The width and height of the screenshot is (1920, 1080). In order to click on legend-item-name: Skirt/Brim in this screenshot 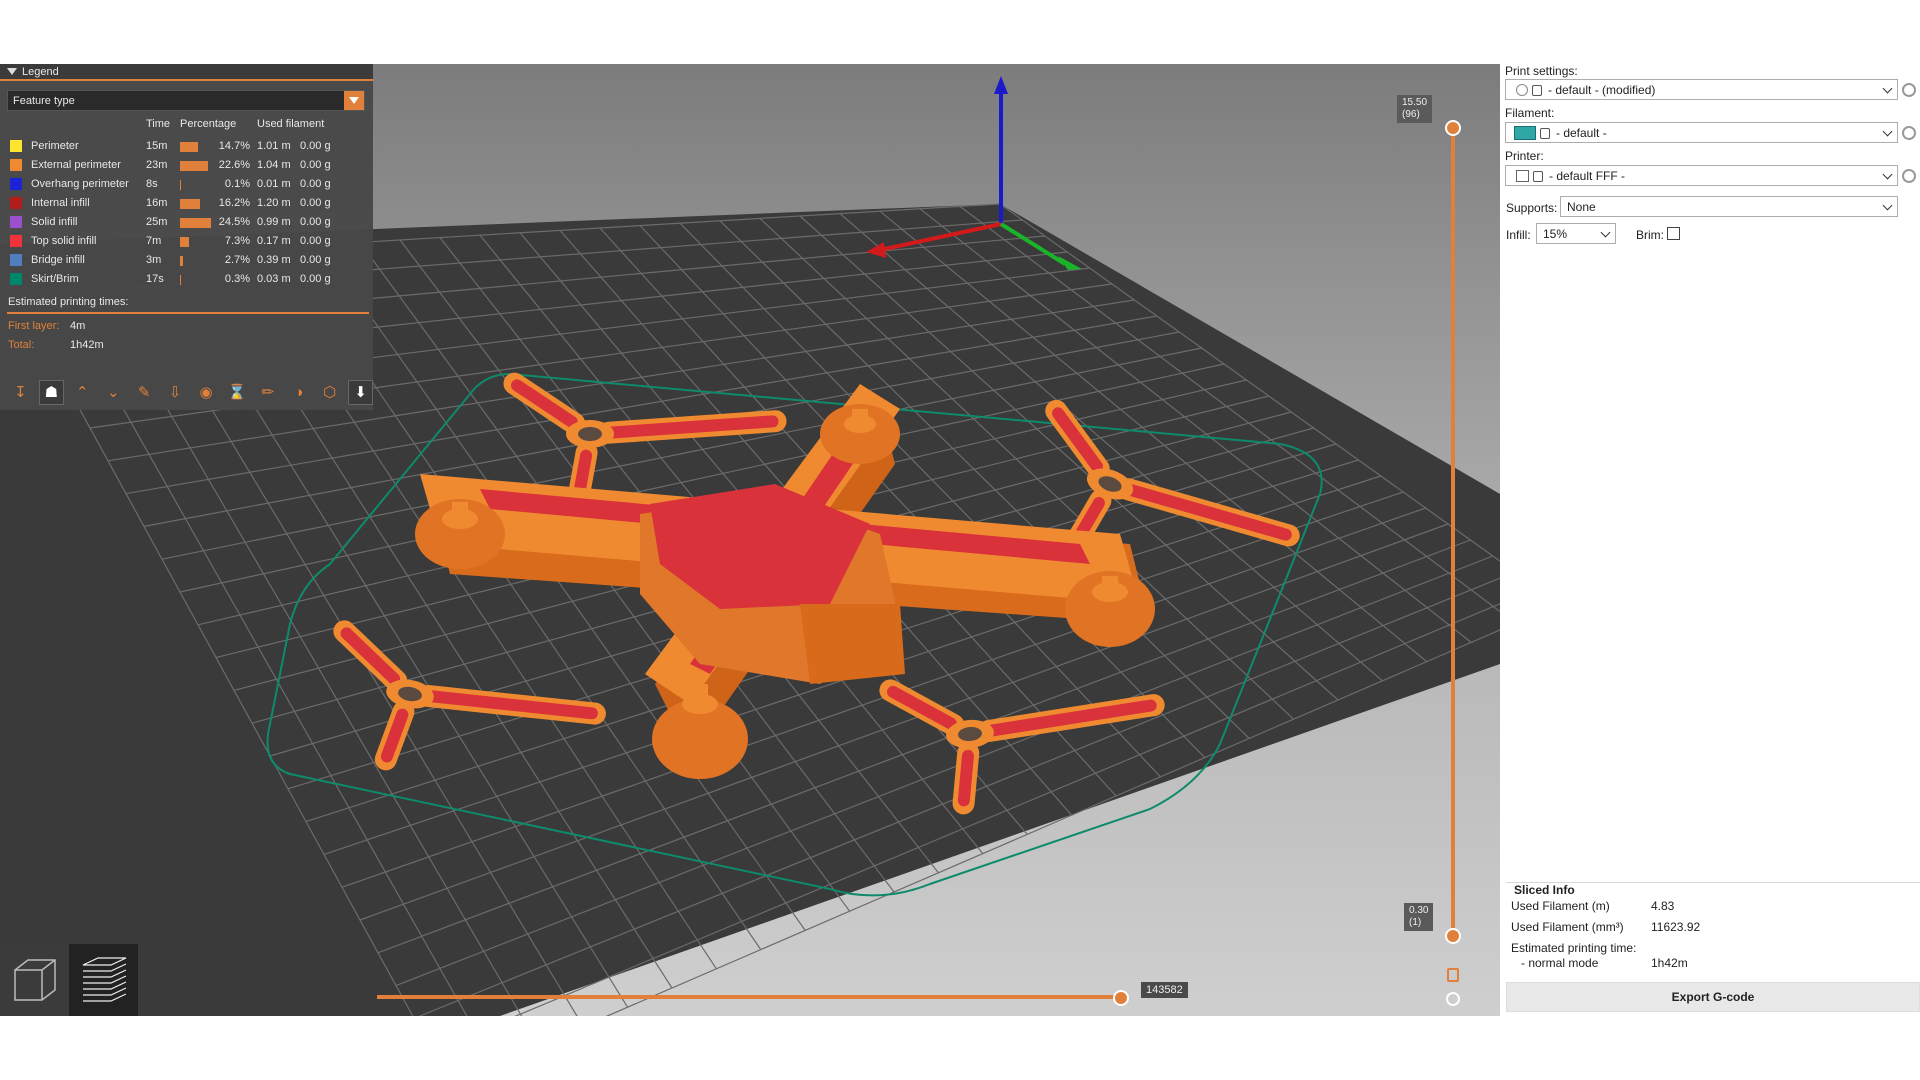, I will do `click(55, 279)`.